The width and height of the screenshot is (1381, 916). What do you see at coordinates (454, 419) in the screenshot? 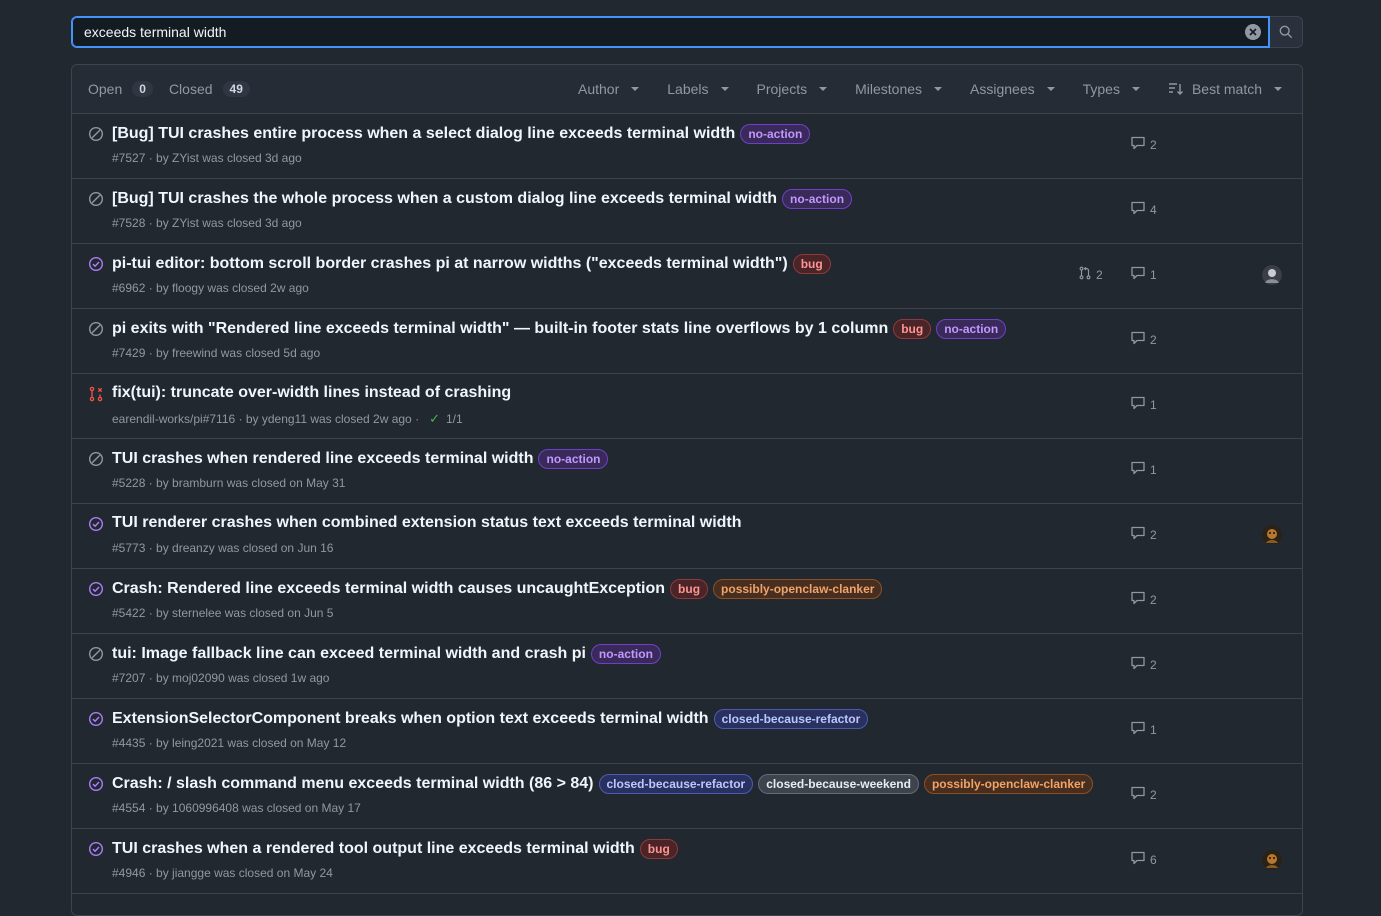
I see `checks-count: 1/1` at bounding box center [454, 419].